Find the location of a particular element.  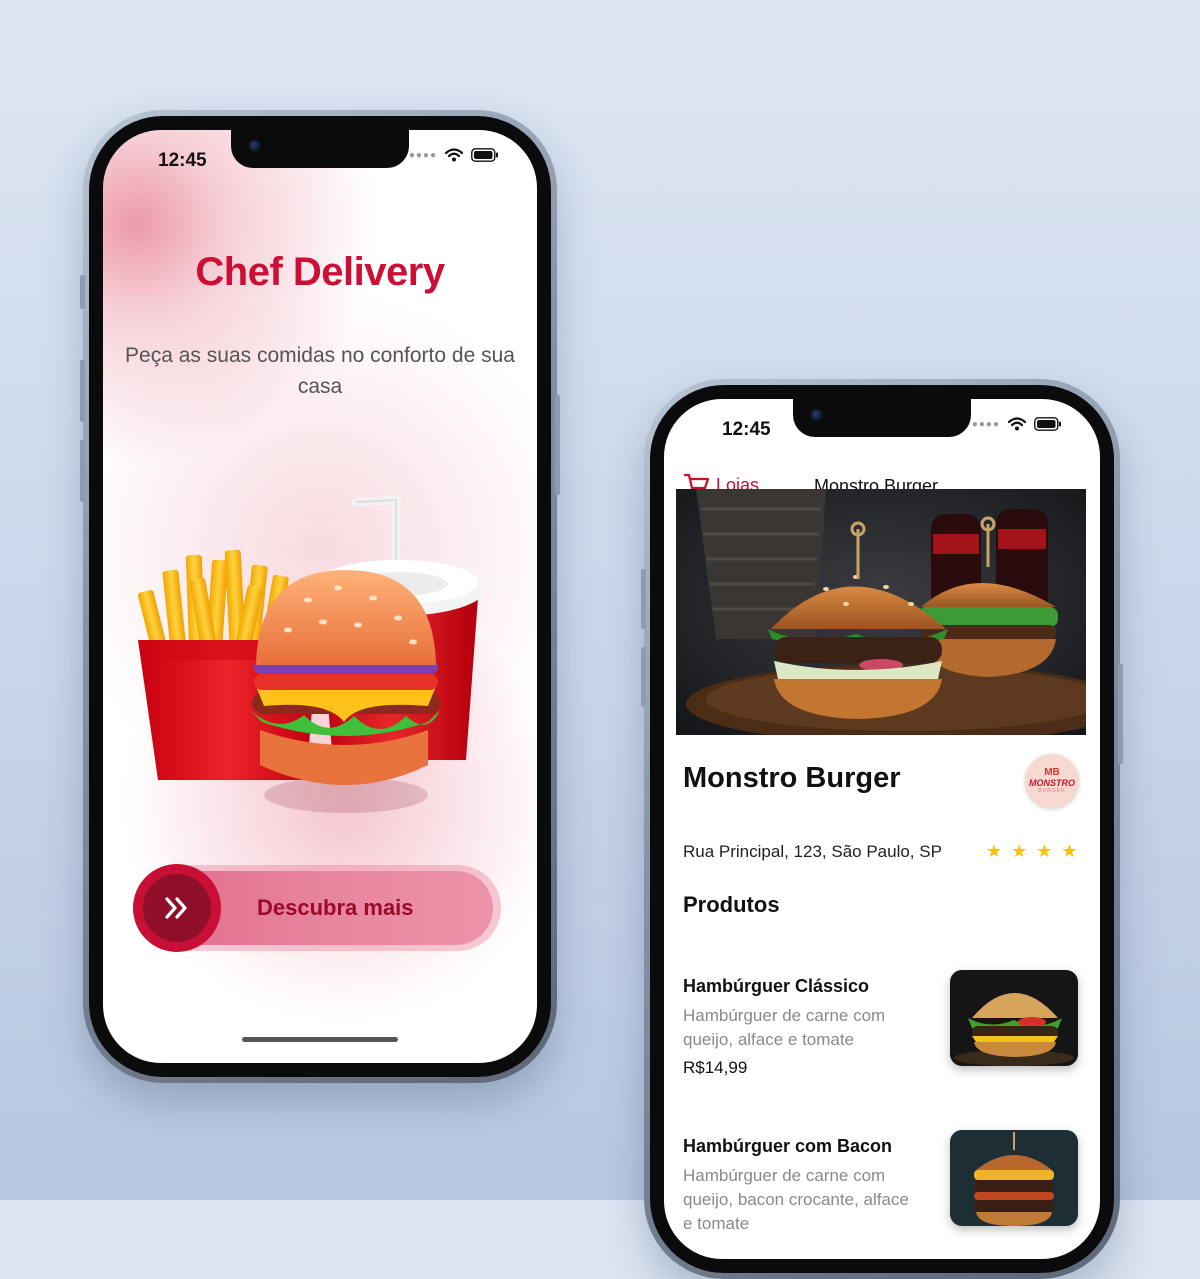

side-button is located at coordinates (82, 292).